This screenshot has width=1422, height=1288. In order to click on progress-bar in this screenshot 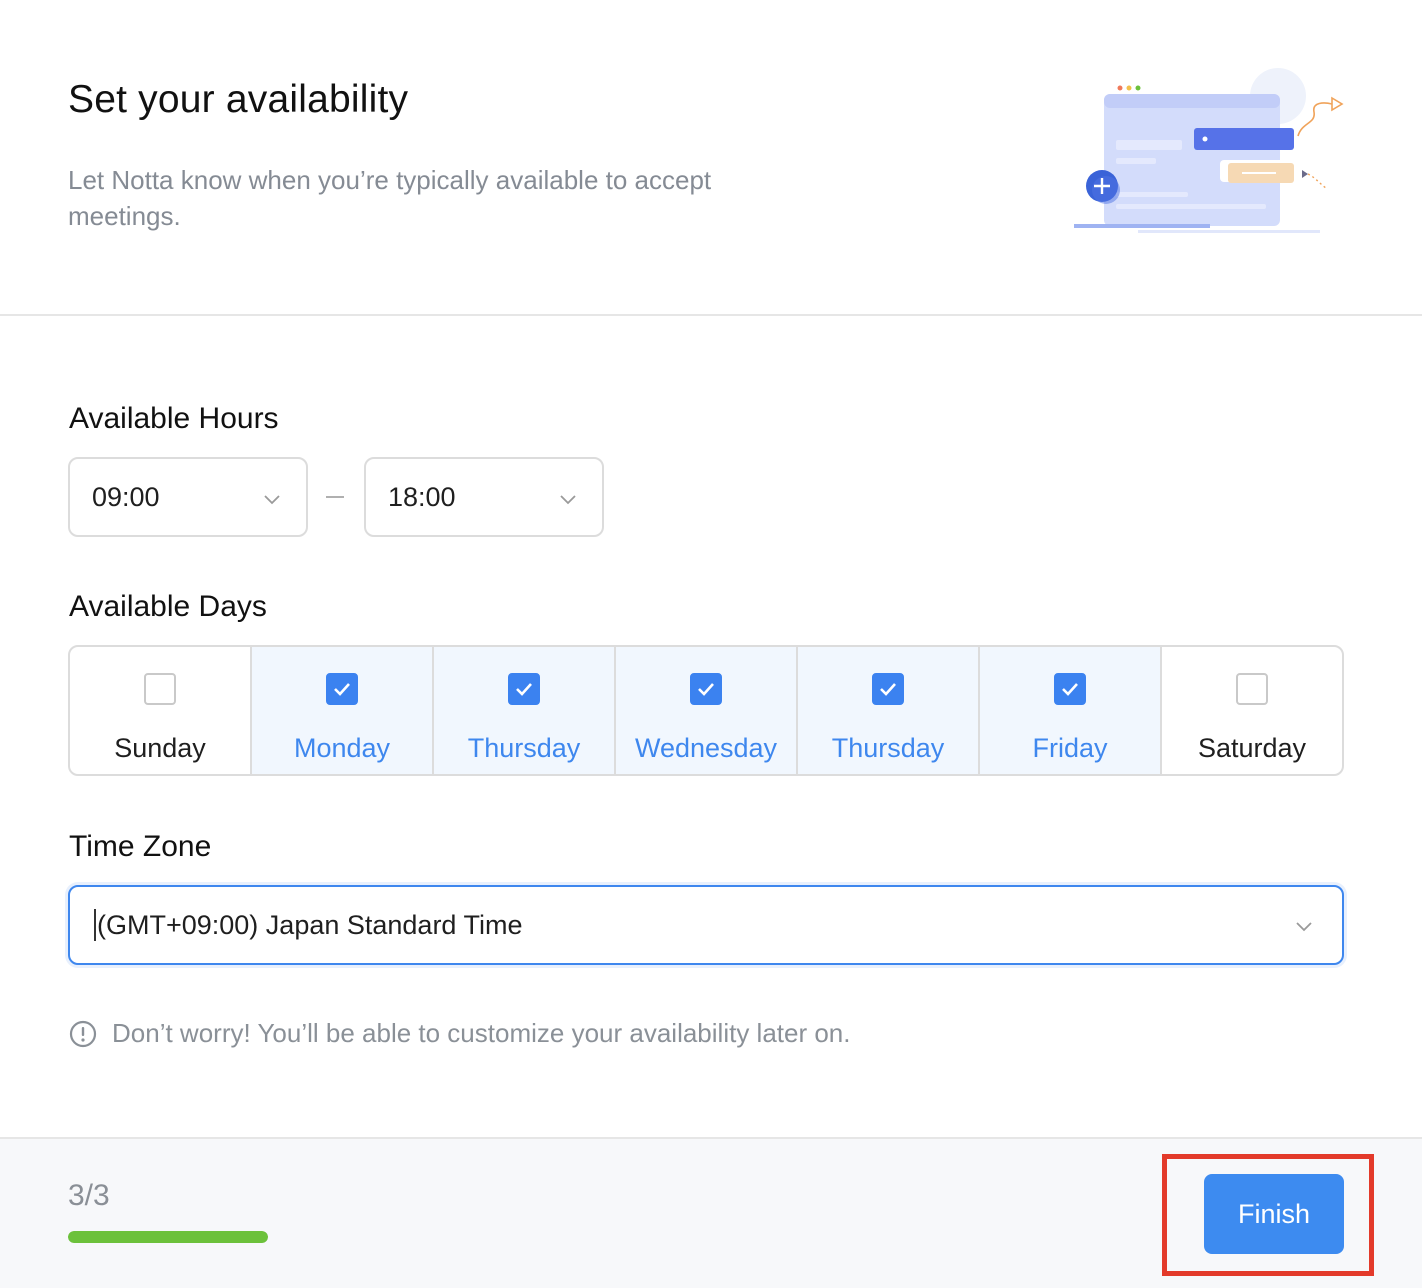, I will do `click(168, 1237)`.